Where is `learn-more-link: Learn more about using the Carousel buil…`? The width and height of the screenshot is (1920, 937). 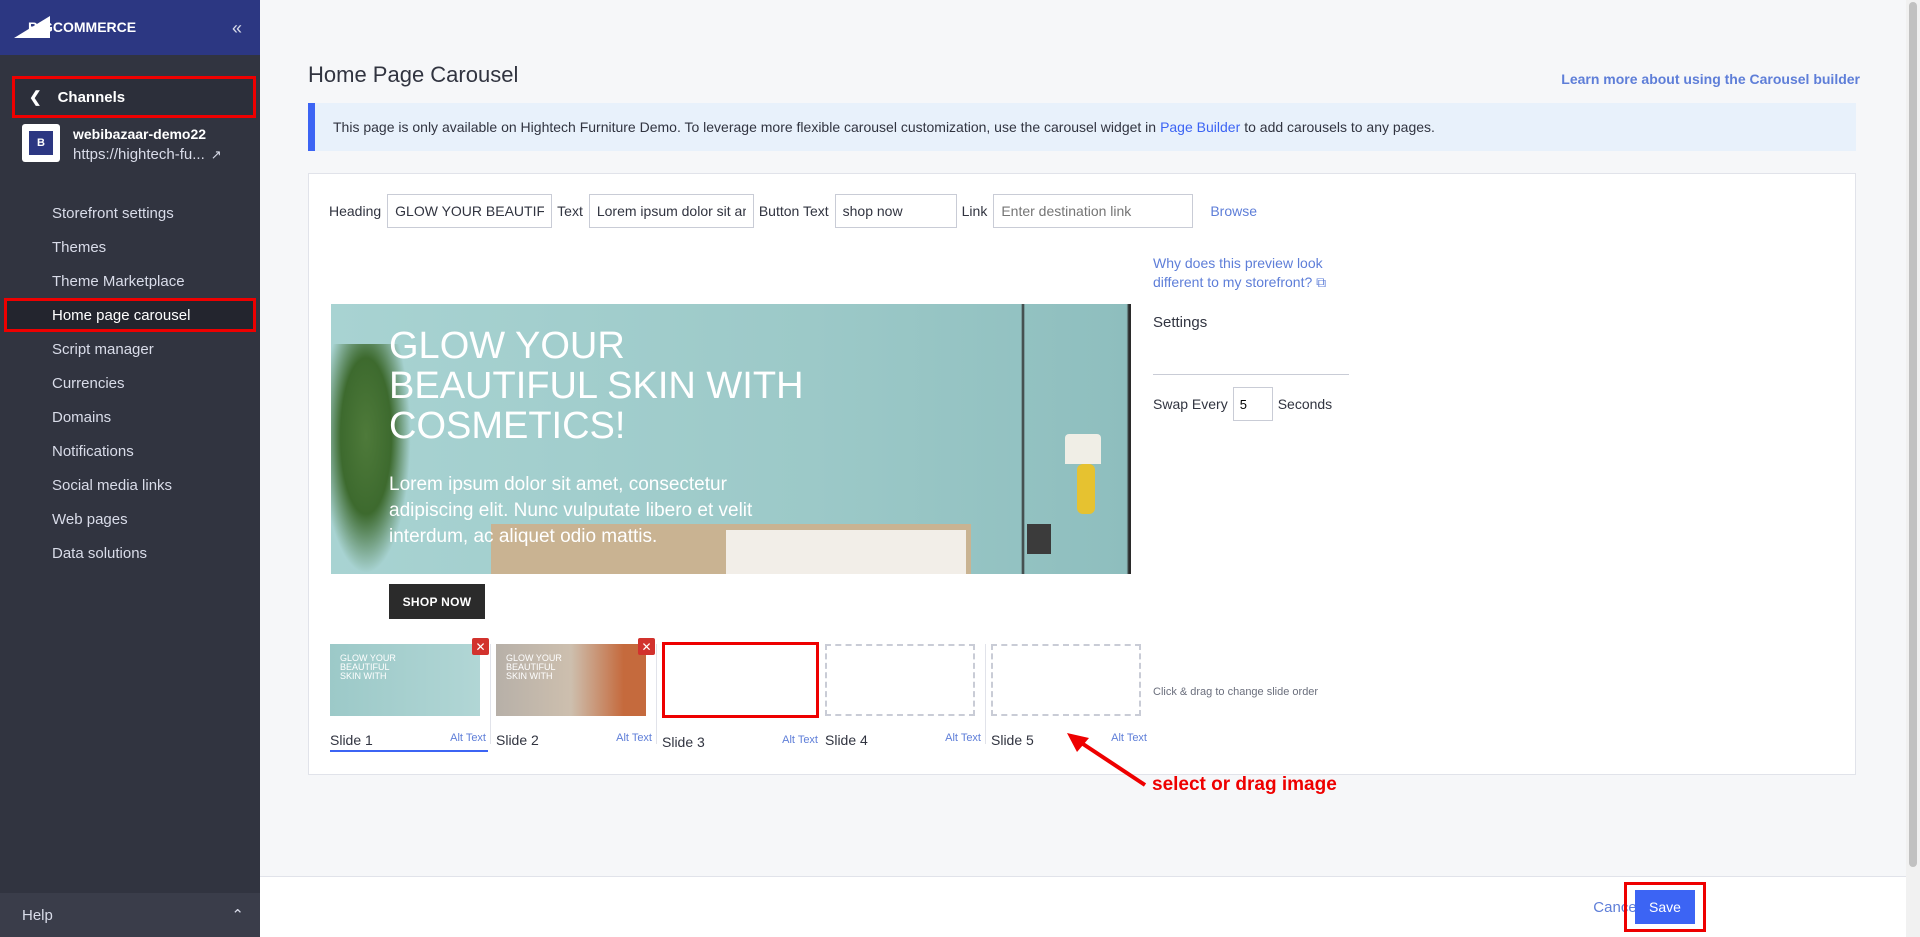
learn-more-link: Learn more about using the Carousel buil… is located at coordinates (1710, 79).